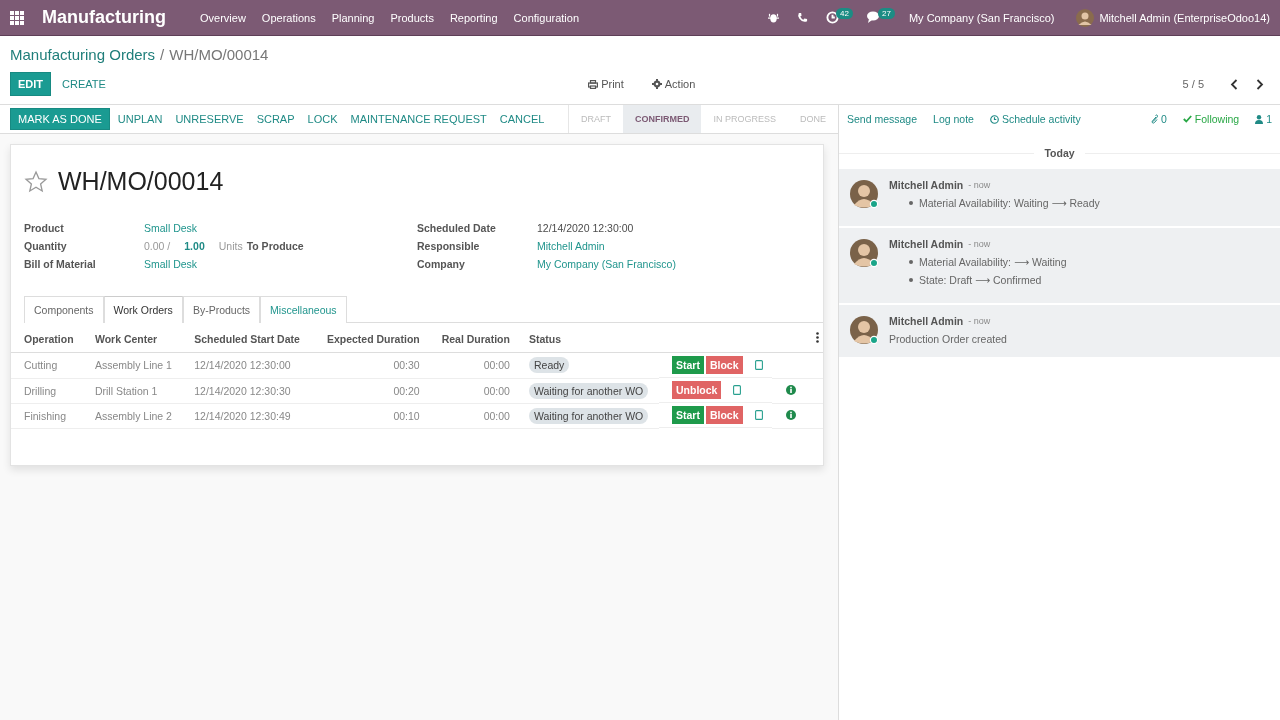  What do you see at coordinates (322, 119) in the screenshot?
I see `action-button: LOCK` at bounding box center [322, 119].